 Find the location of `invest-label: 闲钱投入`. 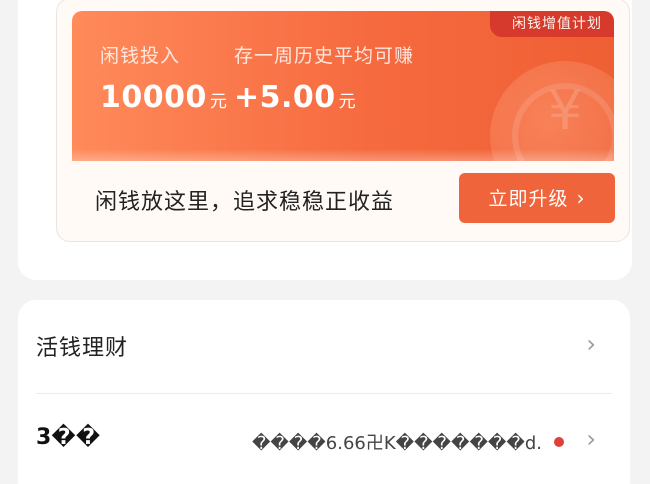

invest-label: 闲钱投入 is located at coordinates (140, 56).